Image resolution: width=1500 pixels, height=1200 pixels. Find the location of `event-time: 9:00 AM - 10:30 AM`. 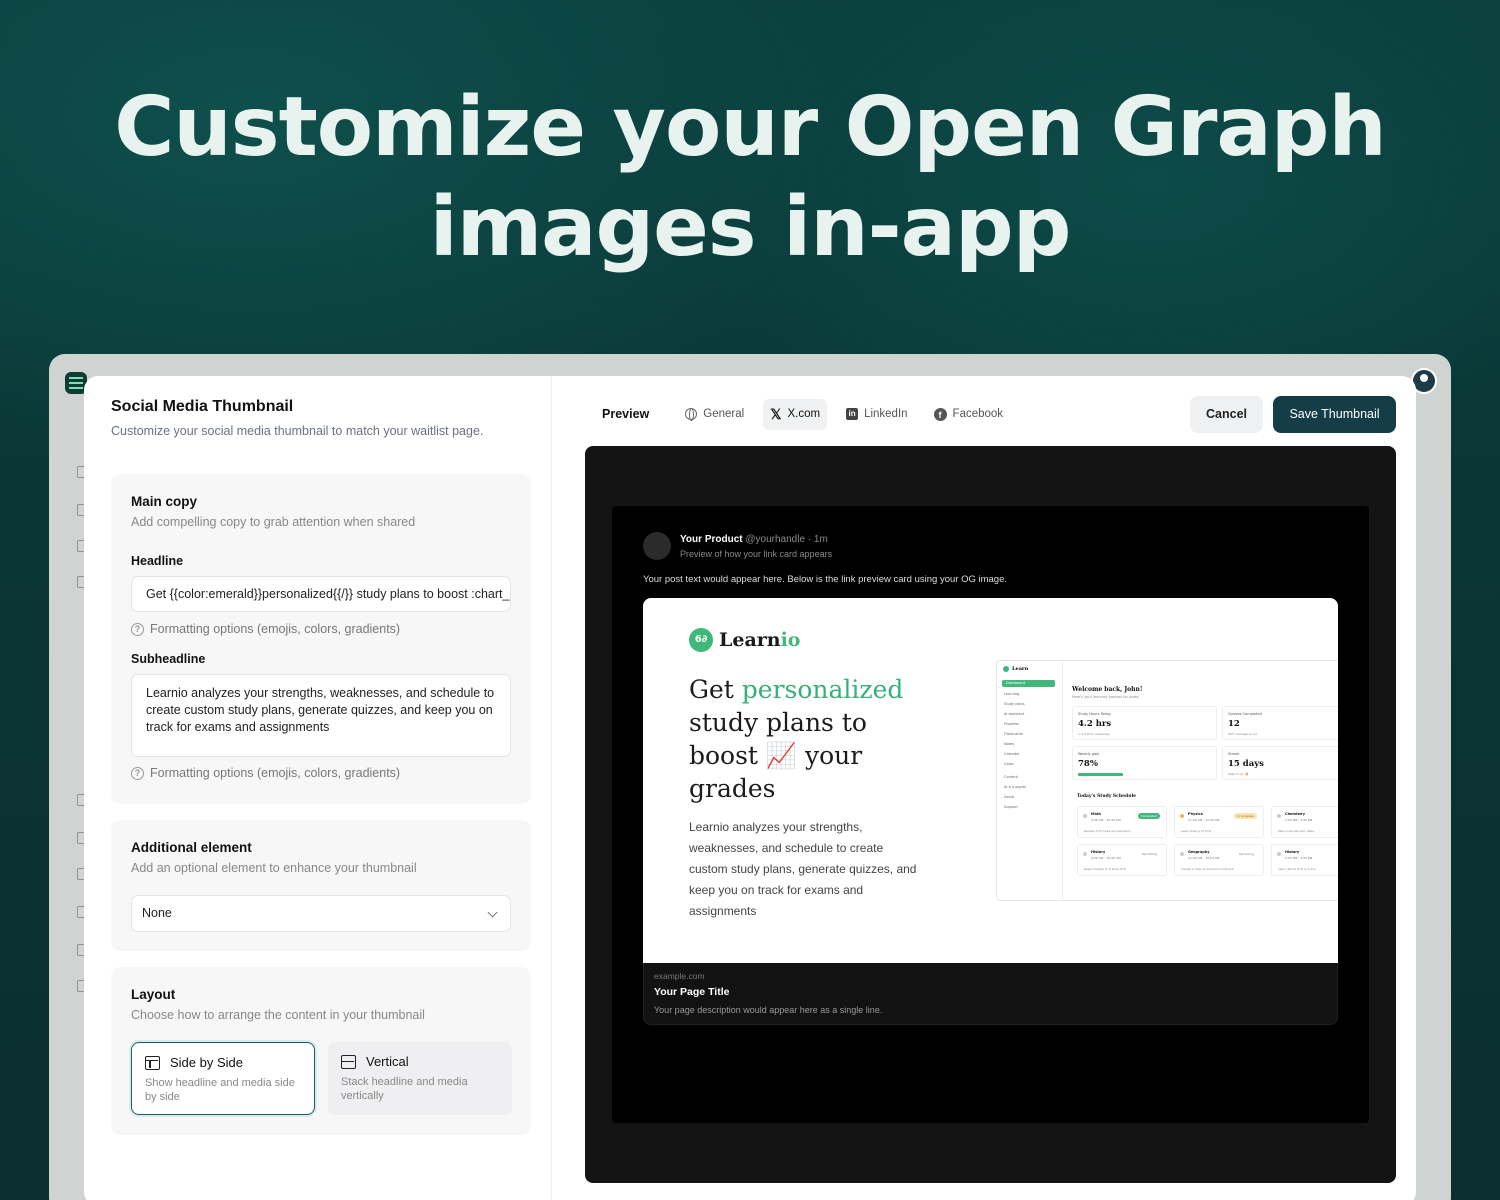

event-time: 9:00 AM - 10:30 AM is located at coordinates (1106, 820).